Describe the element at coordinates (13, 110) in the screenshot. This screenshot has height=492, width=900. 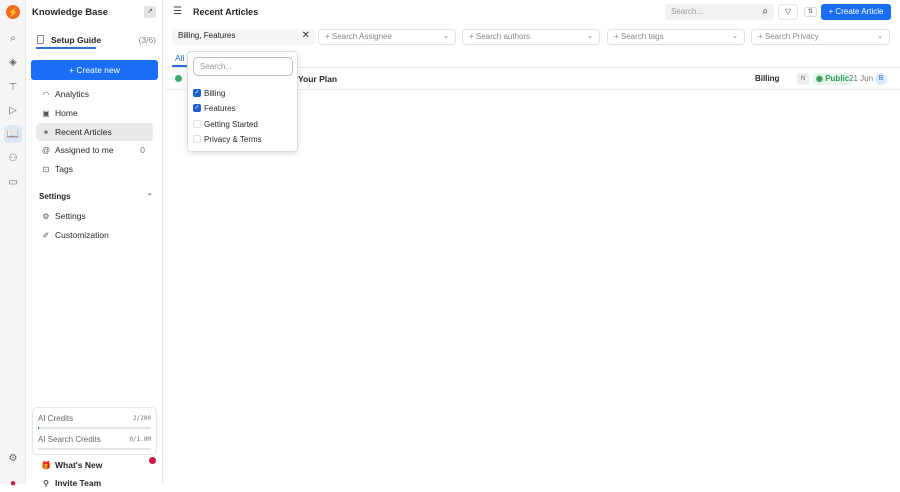
I see `tickets-icon: ▷` at that location.